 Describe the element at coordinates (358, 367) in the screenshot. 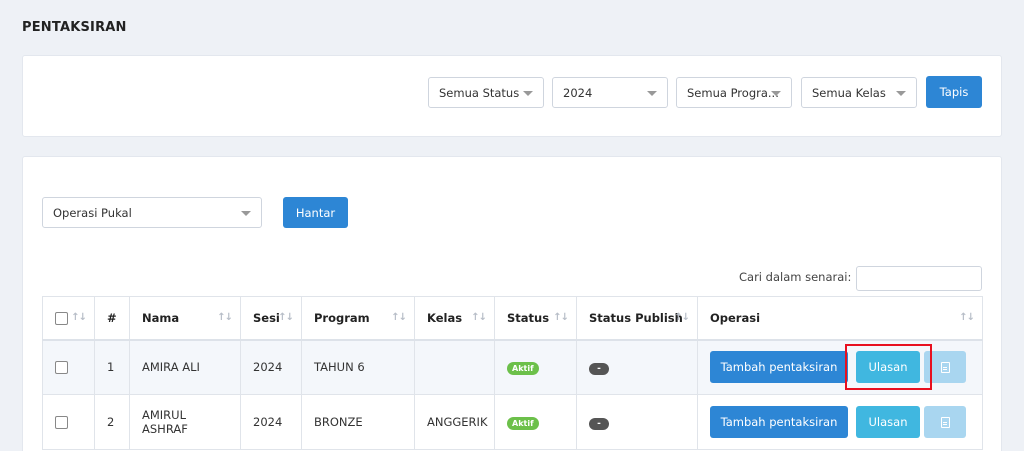

I see `row-program: TAHUN 6` at that location.